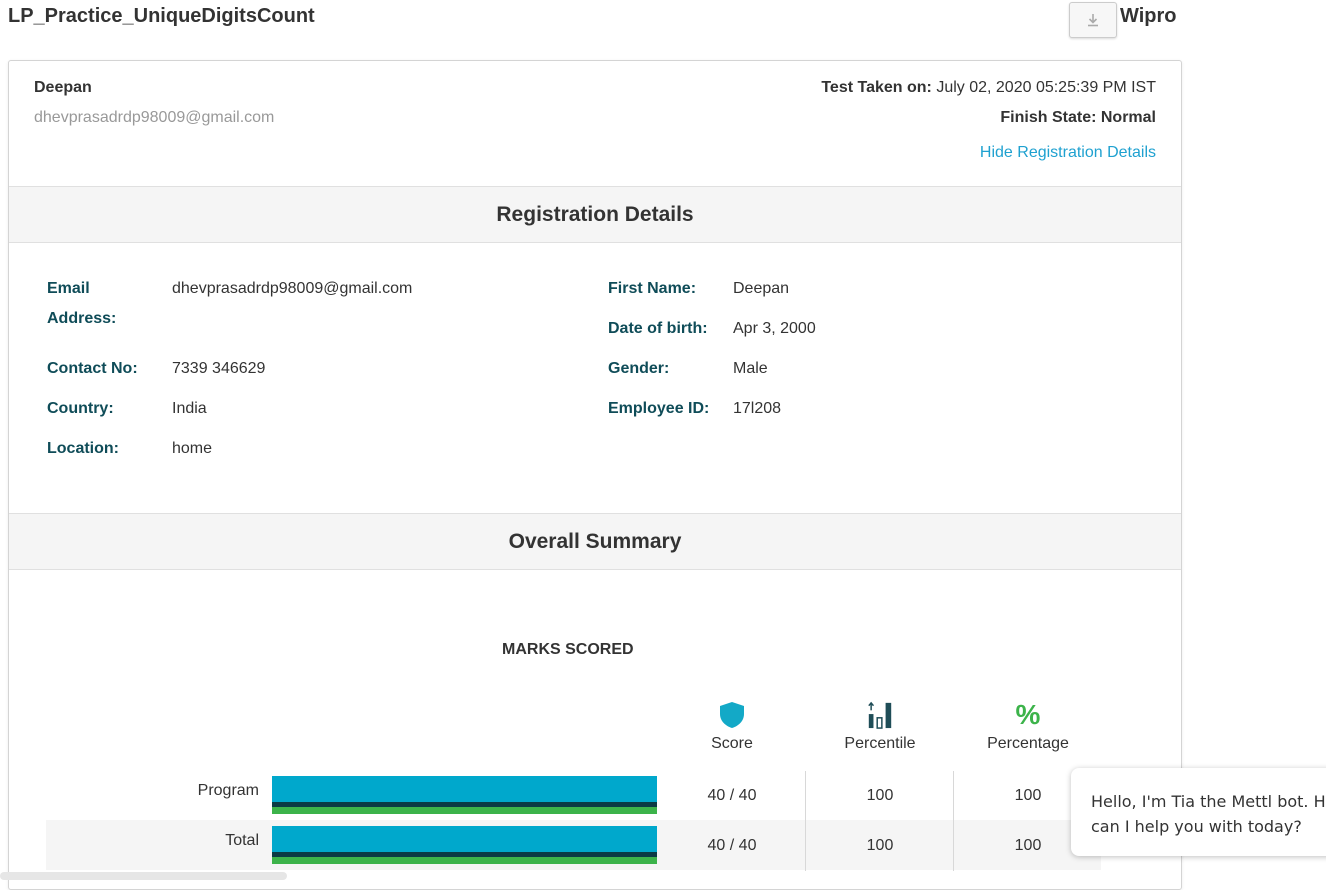 The image size is (1326, 890). I want to click on page-title: LP_Practice_UniqueDigitsCount, so click(161, 16).